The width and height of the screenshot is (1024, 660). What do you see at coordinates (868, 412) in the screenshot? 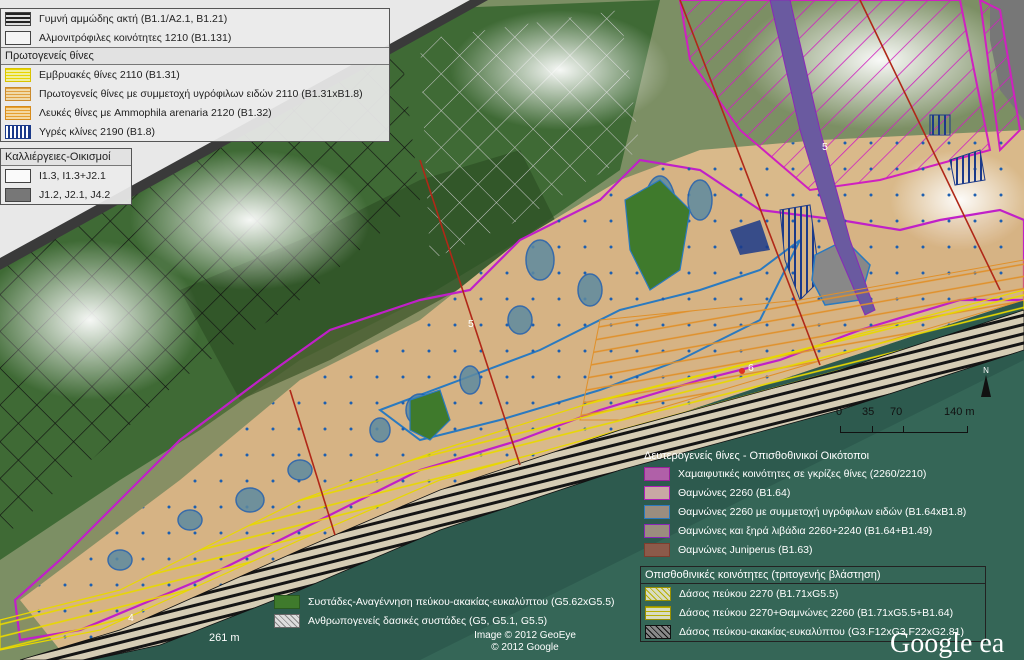
I see `scale-tick-label: 35` at bounding box center [868, 412].